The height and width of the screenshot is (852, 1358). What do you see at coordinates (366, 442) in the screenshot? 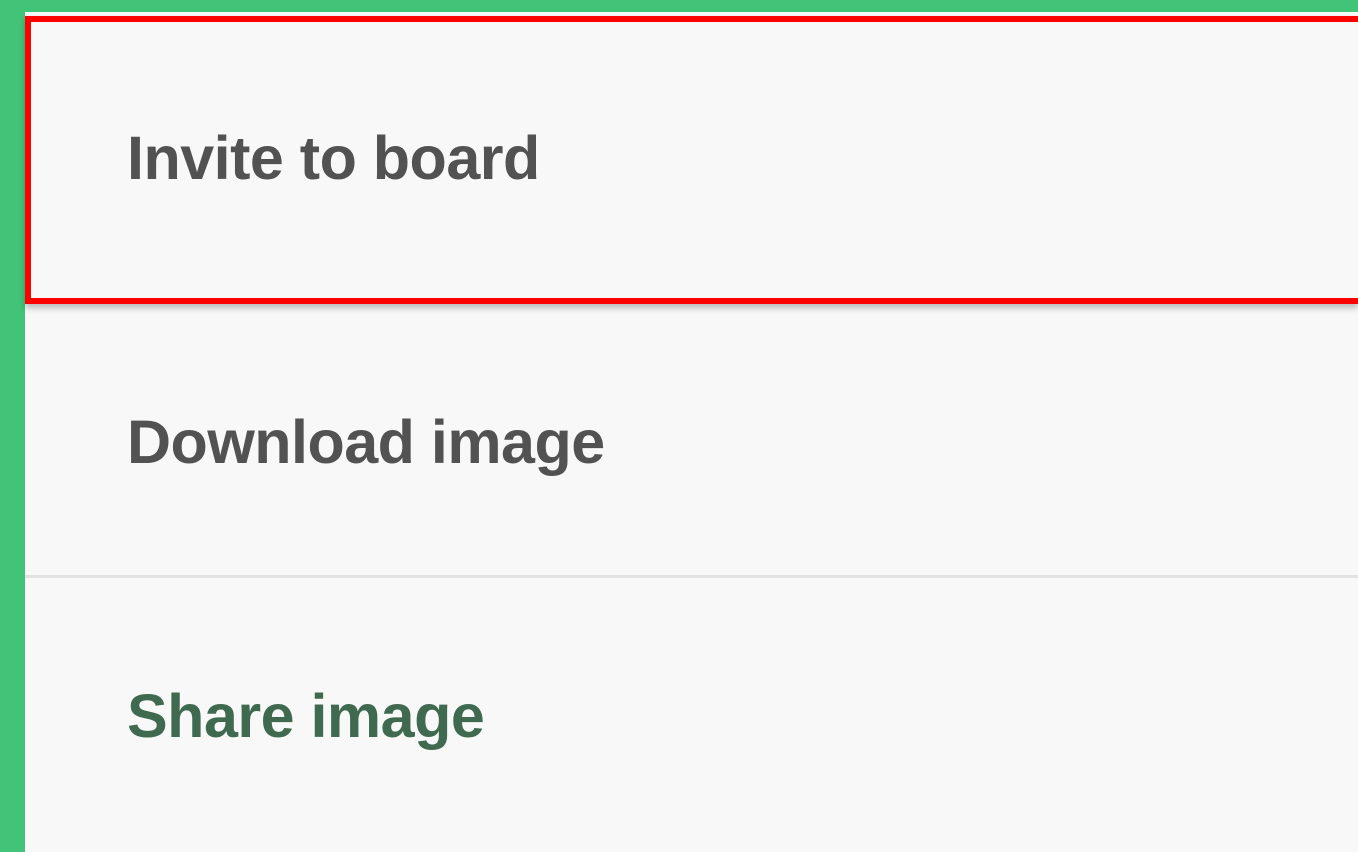
I see `menu-item-label: Download image` at bounding box center [366, 442].